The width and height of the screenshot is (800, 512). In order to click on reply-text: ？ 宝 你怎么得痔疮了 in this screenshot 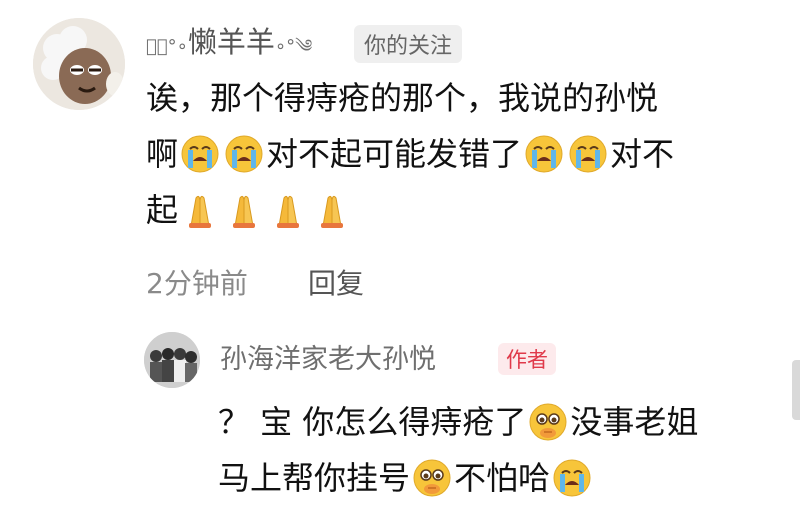, I will do `click(372, 422)`.